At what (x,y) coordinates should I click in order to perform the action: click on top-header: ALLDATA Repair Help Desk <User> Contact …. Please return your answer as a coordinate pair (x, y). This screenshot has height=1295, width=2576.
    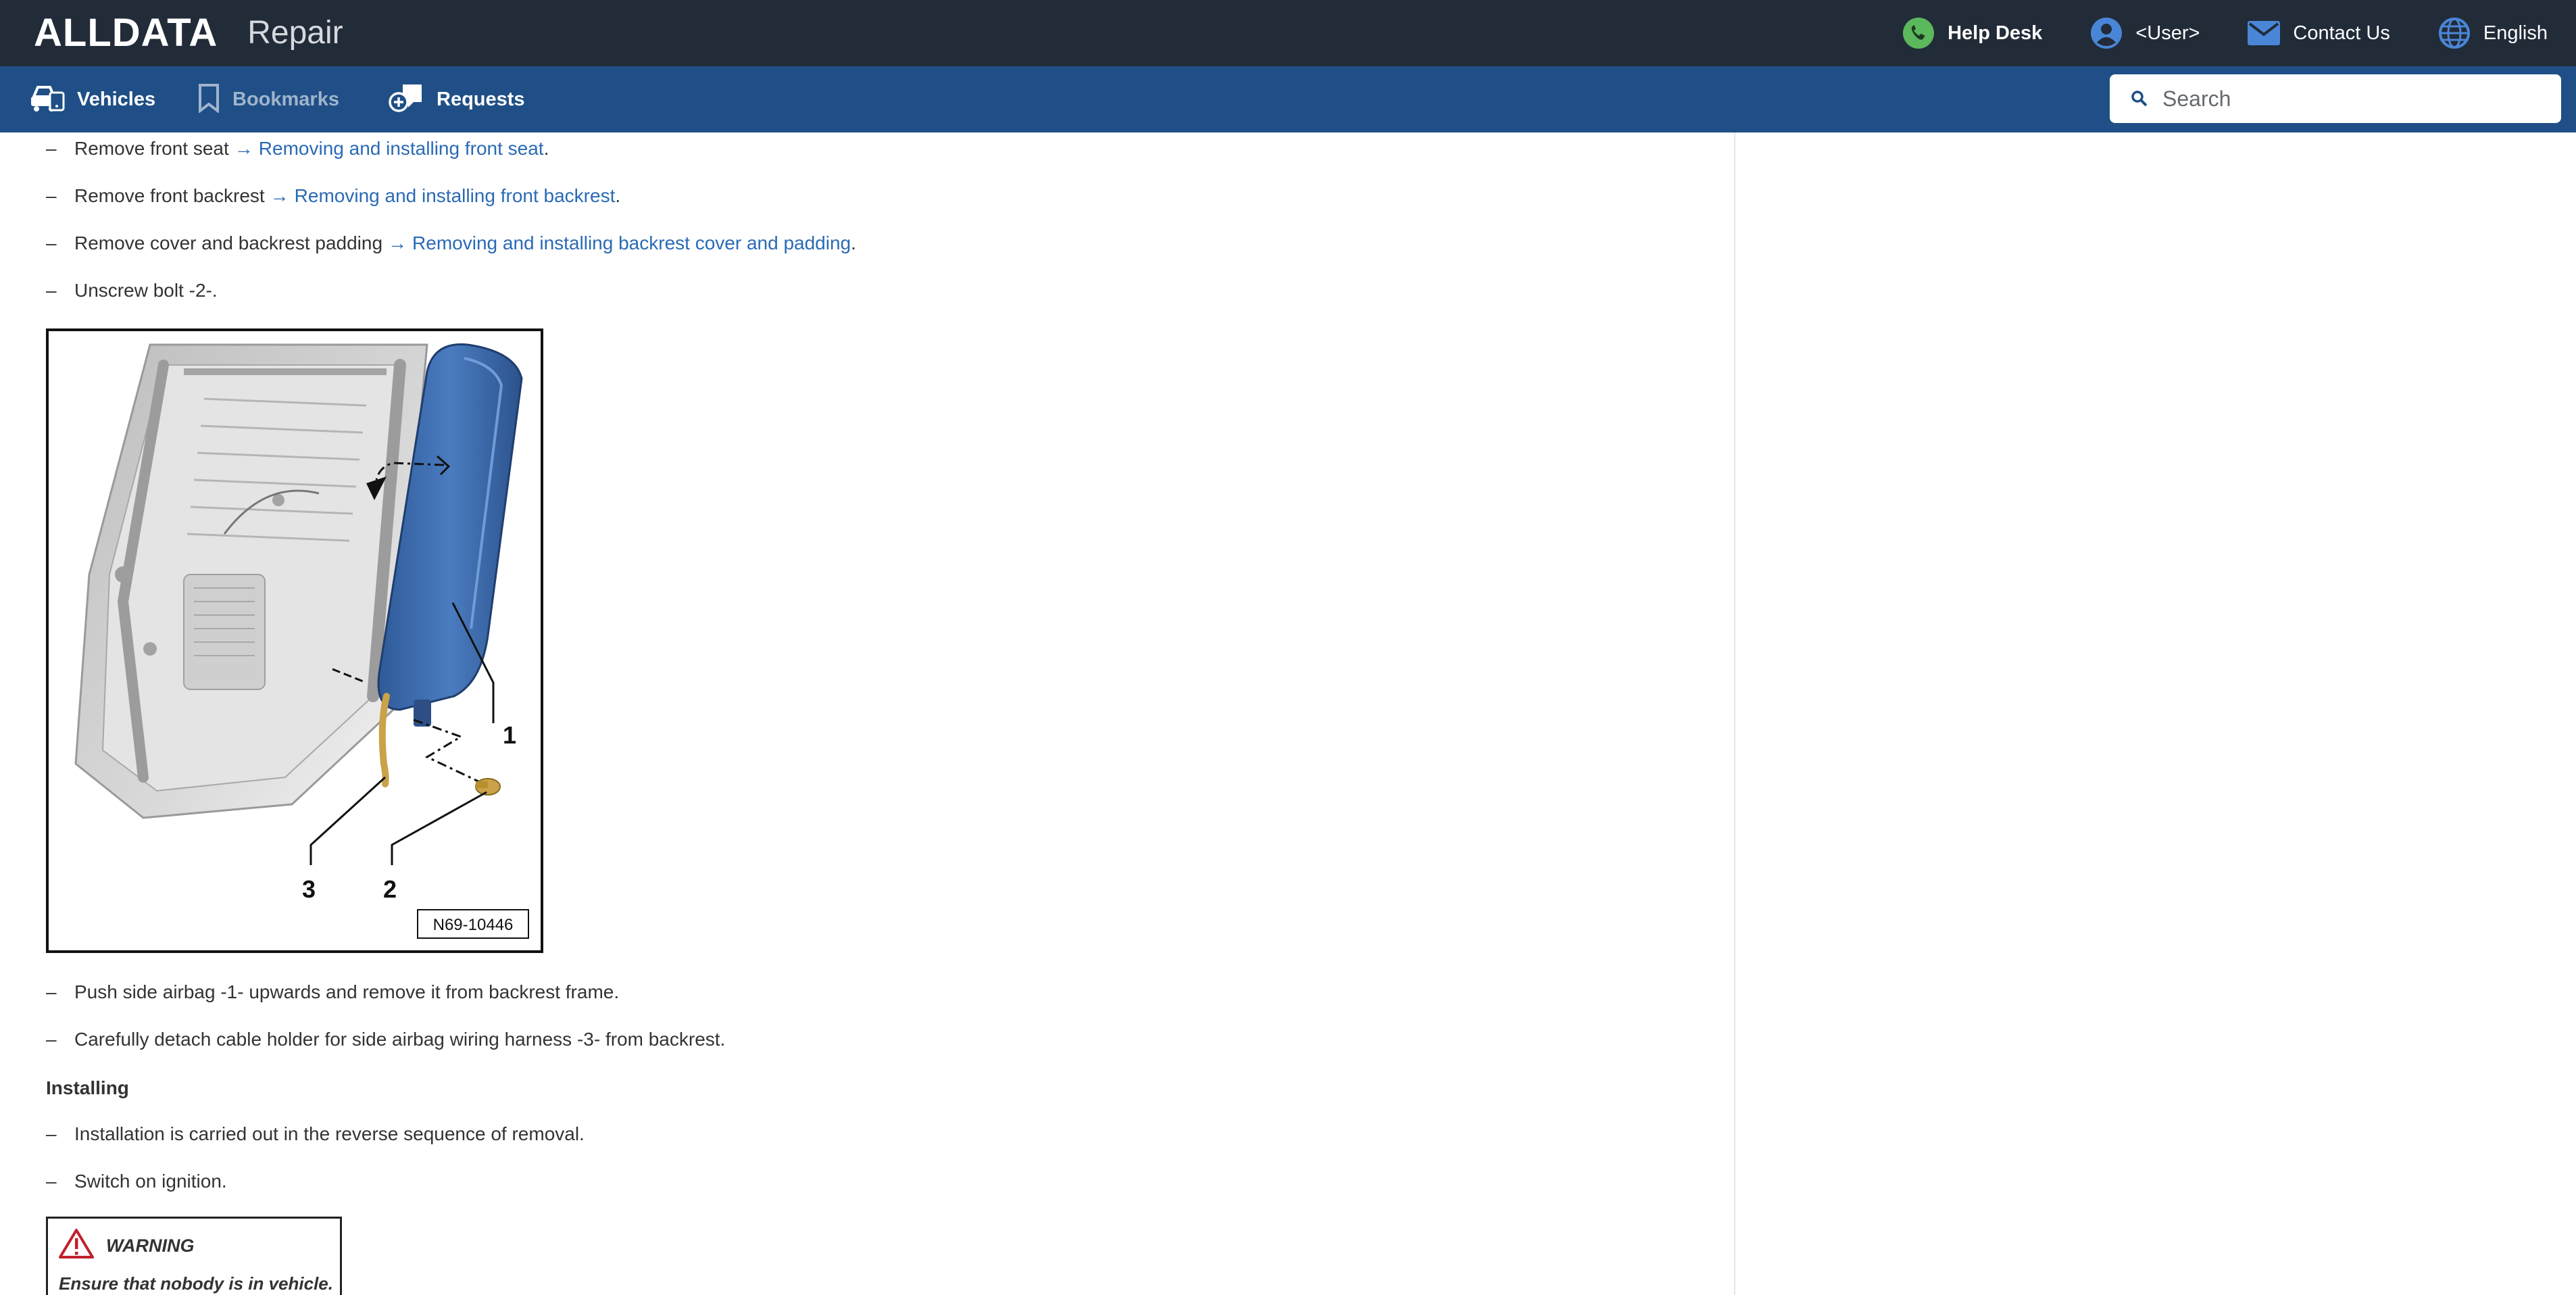
    Looking at the image, I should click on (1288, 33).